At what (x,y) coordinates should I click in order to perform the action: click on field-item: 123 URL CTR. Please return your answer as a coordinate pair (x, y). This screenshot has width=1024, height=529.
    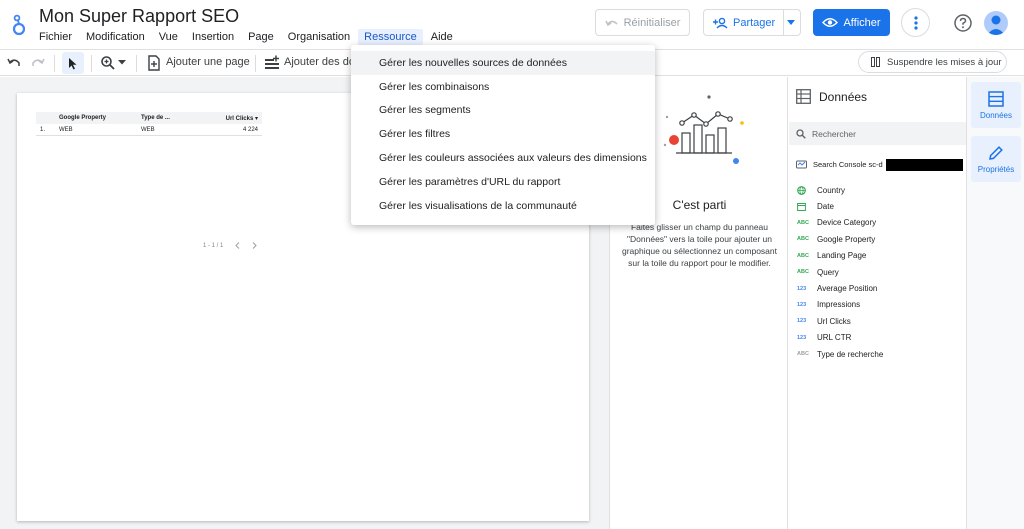
    Looking at the image, I should click on (840, 338).